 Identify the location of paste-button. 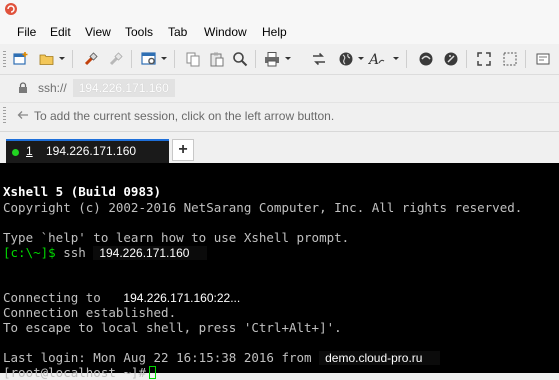
(217, 59).